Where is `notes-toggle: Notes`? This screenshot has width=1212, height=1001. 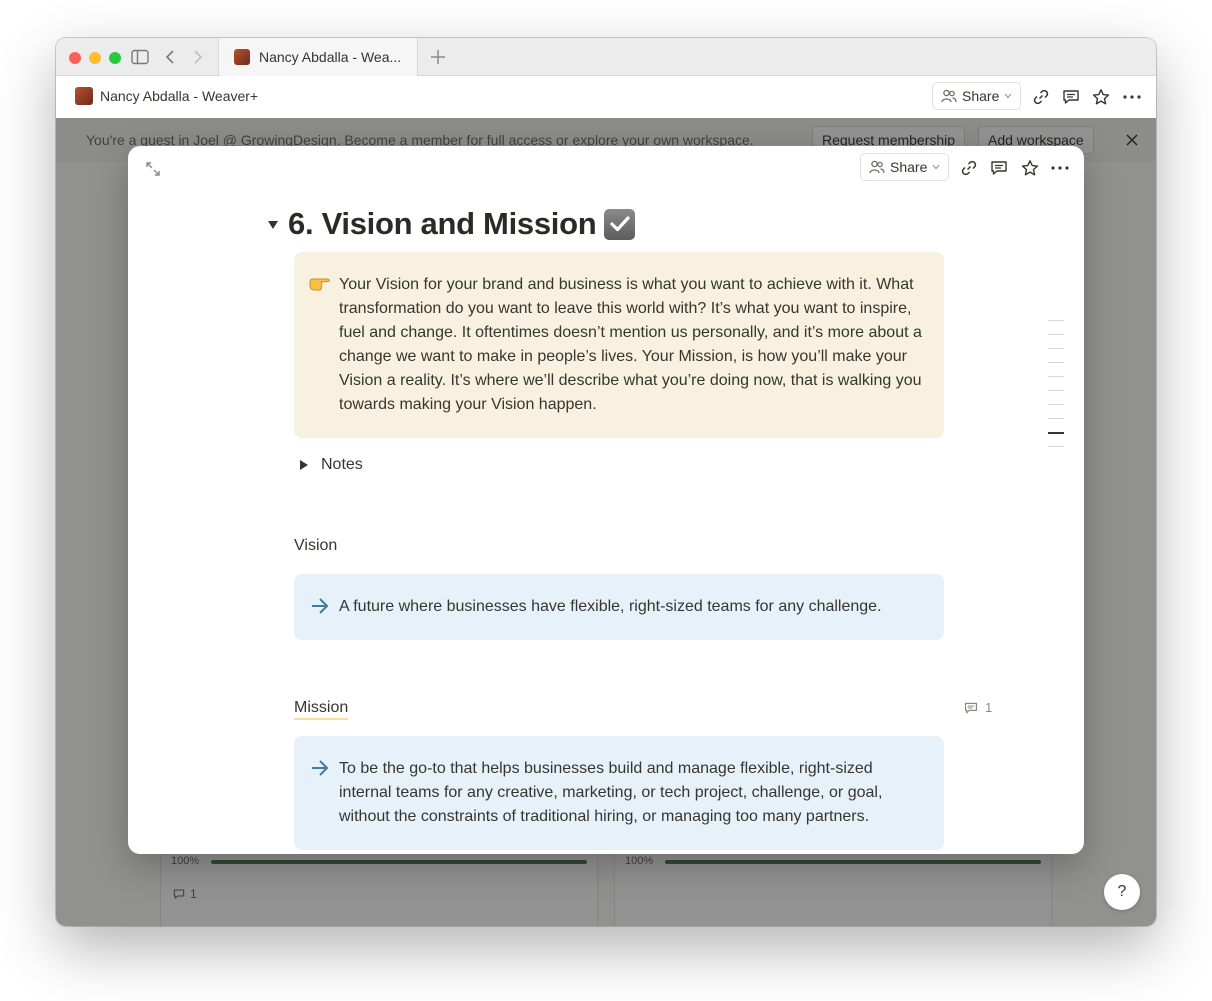
notes-toggle: Notes is located at coordinates (331, 465).